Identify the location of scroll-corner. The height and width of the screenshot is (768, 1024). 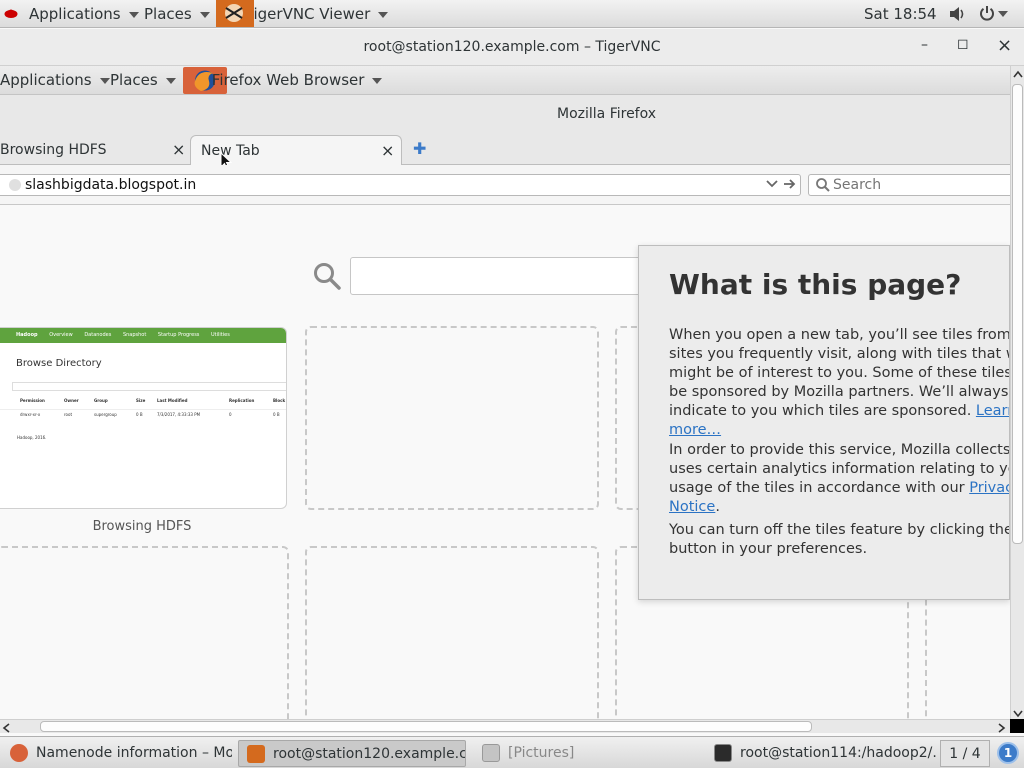
(1017, 726).